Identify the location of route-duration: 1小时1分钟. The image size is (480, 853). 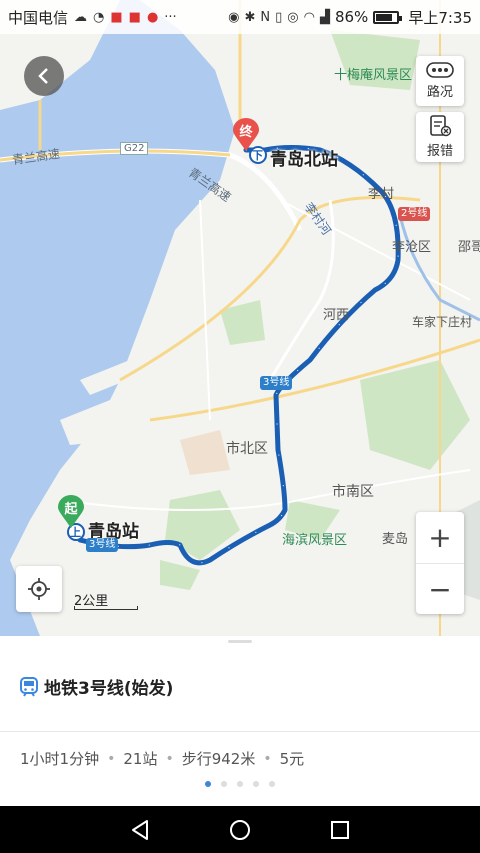
(60, 759).